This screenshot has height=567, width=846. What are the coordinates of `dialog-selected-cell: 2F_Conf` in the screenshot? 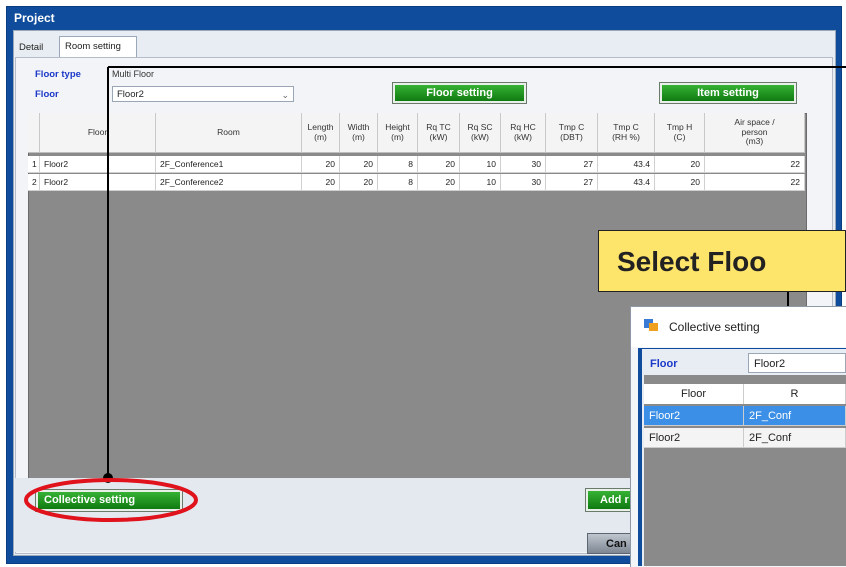 It's located at (795, 416).